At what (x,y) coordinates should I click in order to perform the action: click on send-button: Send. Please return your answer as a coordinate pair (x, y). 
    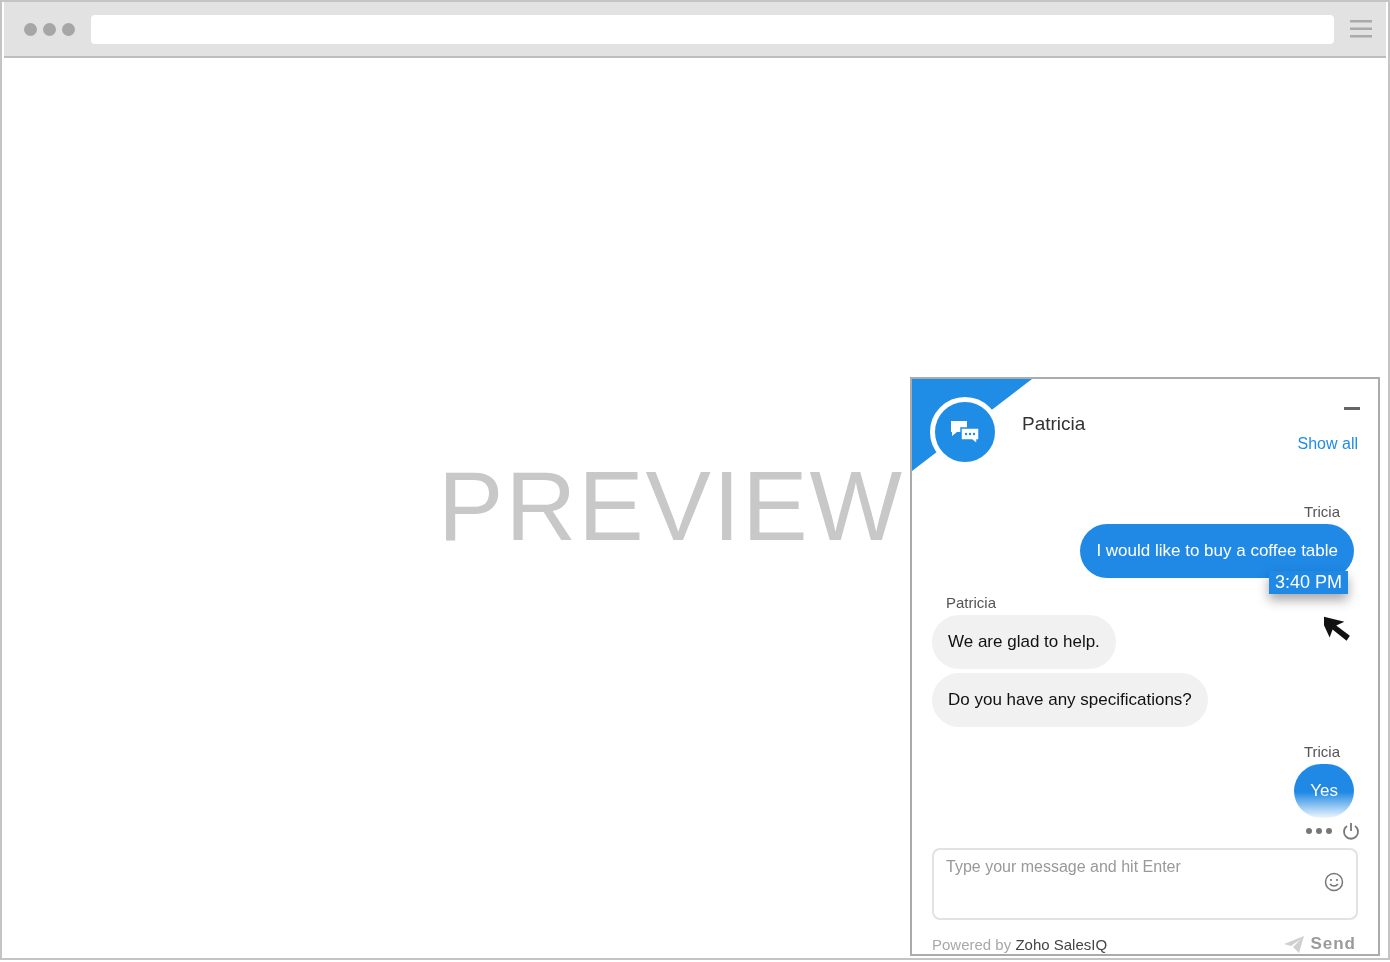
    Looking at the image, I should click on (1320, 944).